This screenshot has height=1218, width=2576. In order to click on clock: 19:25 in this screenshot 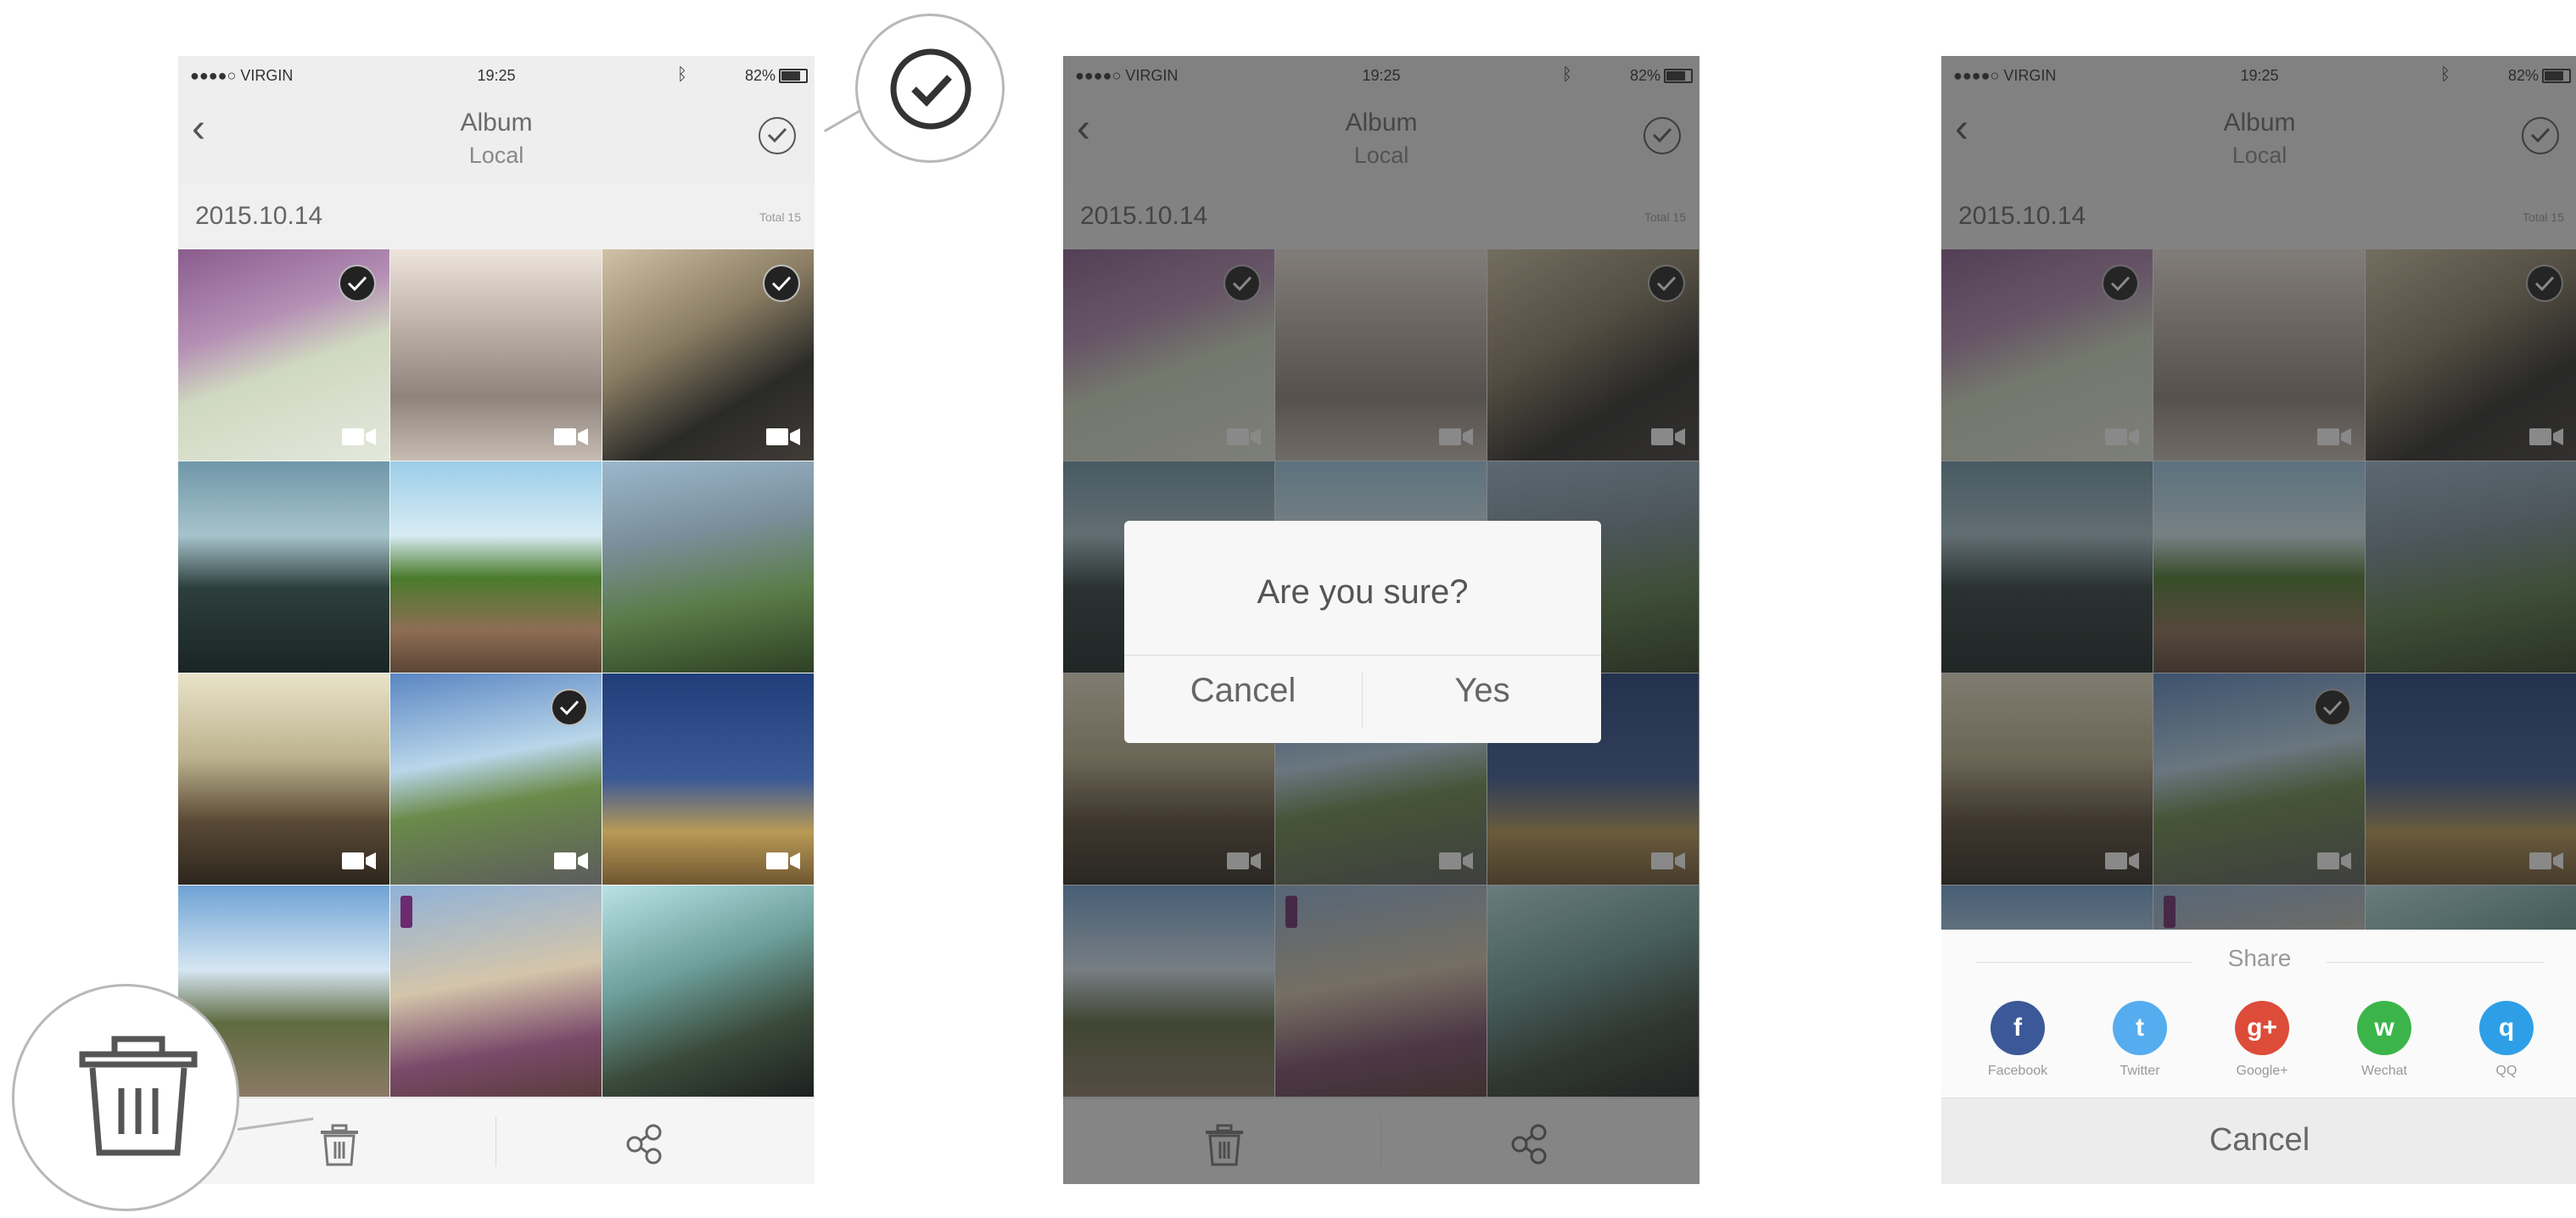, I will do `click(497, 75)`.